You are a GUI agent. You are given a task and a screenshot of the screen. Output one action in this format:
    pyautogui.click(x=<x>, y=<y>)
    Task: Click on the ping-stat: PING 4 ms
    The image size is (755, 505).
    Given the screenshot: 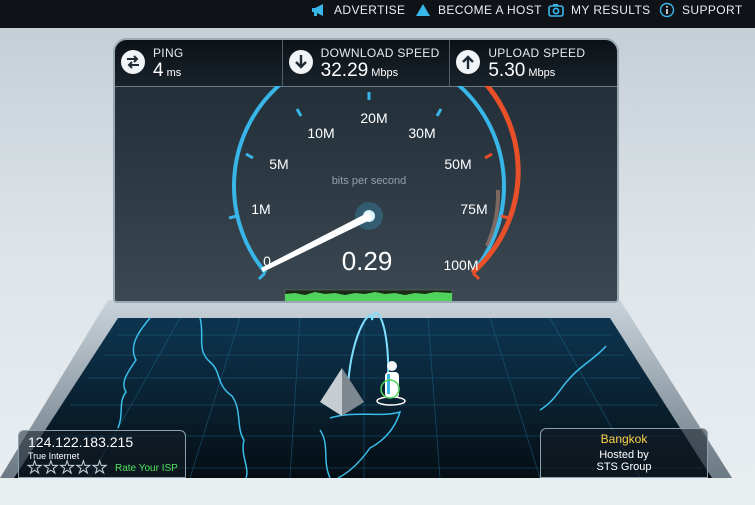 What is the action you would take?
    pyautogui.click(x=199, y=63)
    